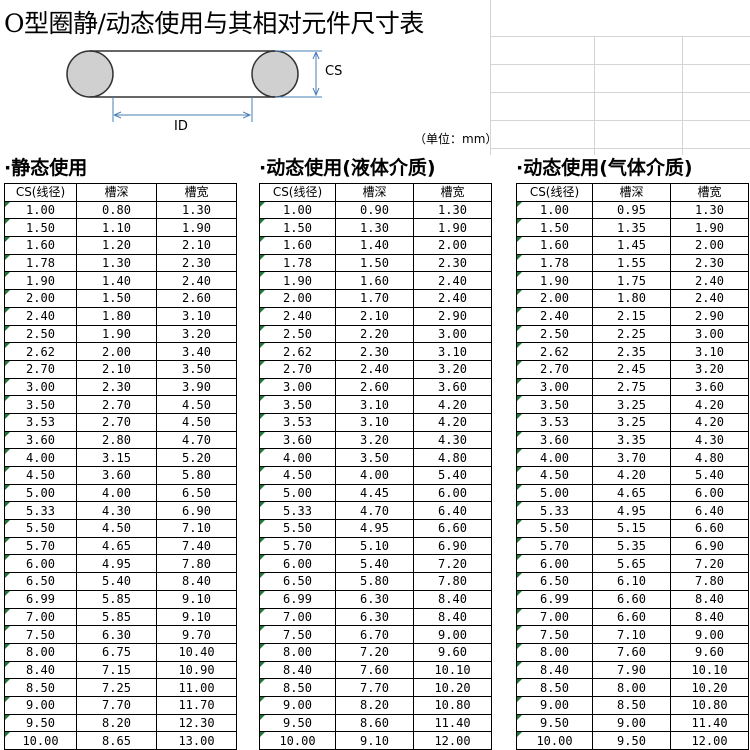 The height and width of the screenshot is (750, 750). What do you see at coordinates (374, 581) in the screenshot?
I see `groove-depth-cell: 5.80` at bounding box center [374, 581].